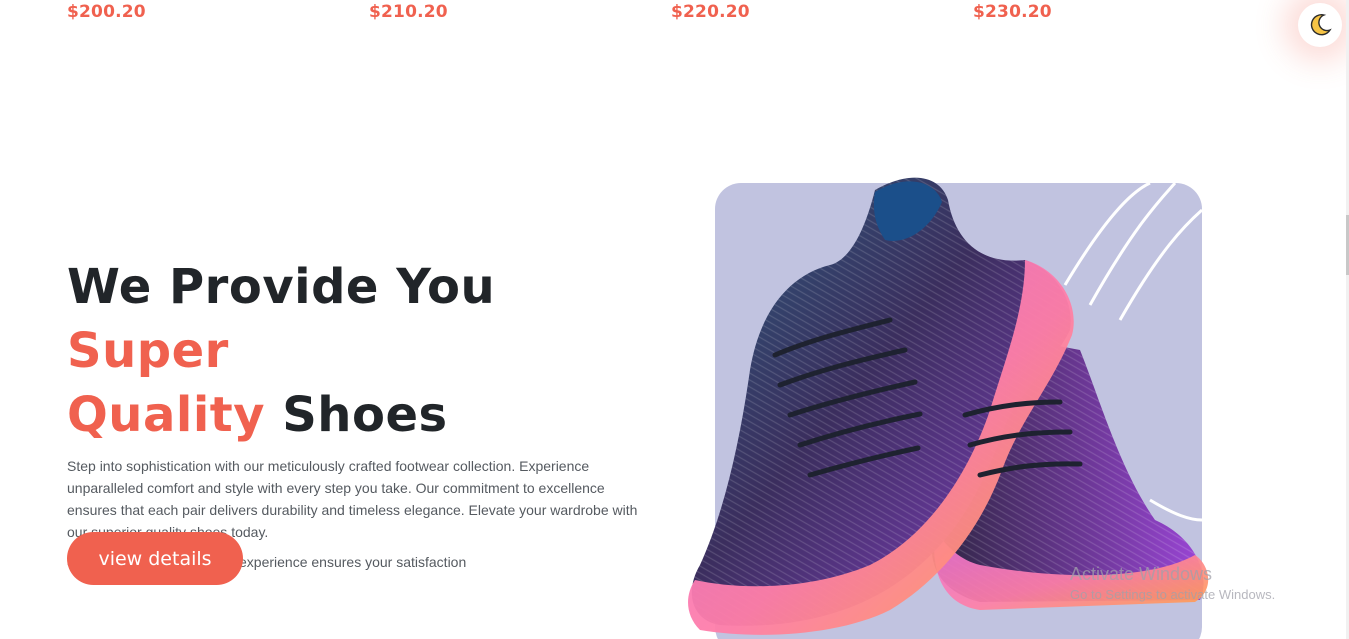 Image resolution: width=1349 pixels, height=639 pixels. I want to click on title-accent: Super, so click(148, 351).